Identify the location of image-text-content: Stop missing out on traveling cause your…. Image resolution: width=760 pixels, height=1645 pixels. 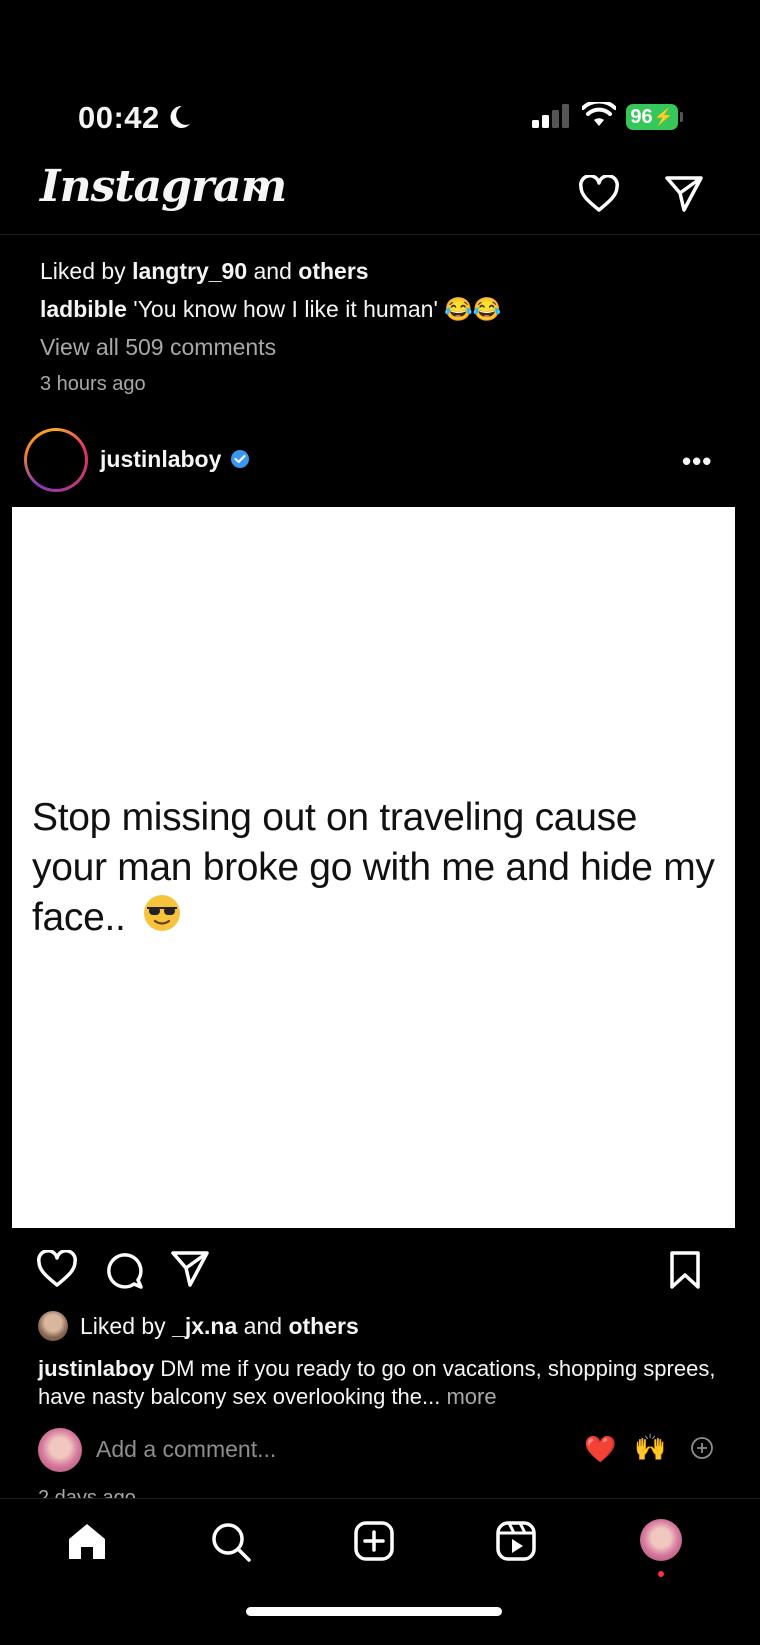
(373, 867).